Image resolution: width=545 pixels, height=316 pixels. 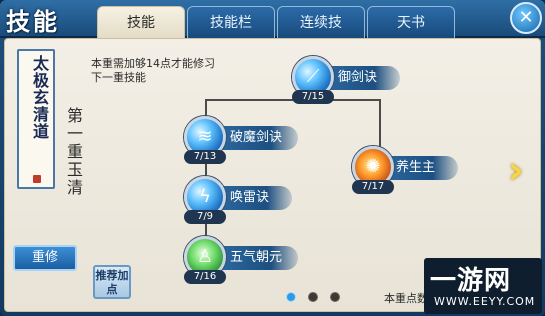 I want to click on notice-text: 本重需加够14点才能修习下一重技能, so click(x=153, y=70).